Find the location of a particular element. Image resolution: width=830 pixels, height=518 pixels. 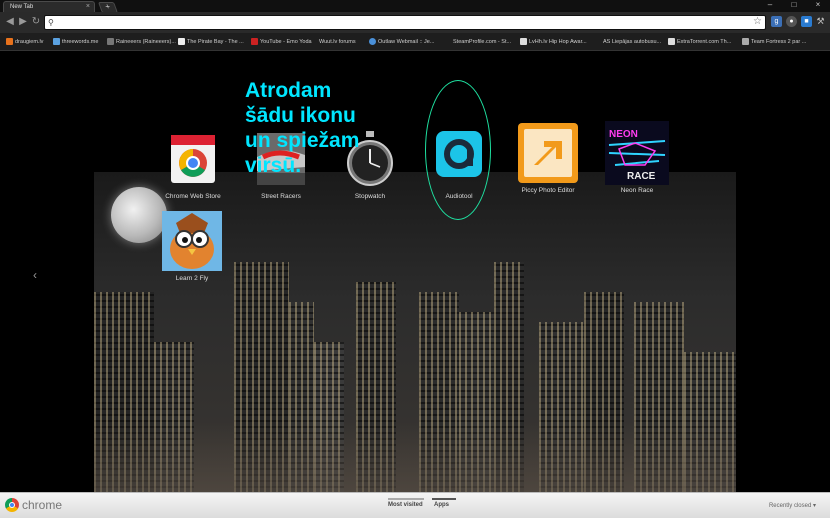

app-piccy-photo-editor: Piccy Photo Editor is located at coordinates (548, 157).